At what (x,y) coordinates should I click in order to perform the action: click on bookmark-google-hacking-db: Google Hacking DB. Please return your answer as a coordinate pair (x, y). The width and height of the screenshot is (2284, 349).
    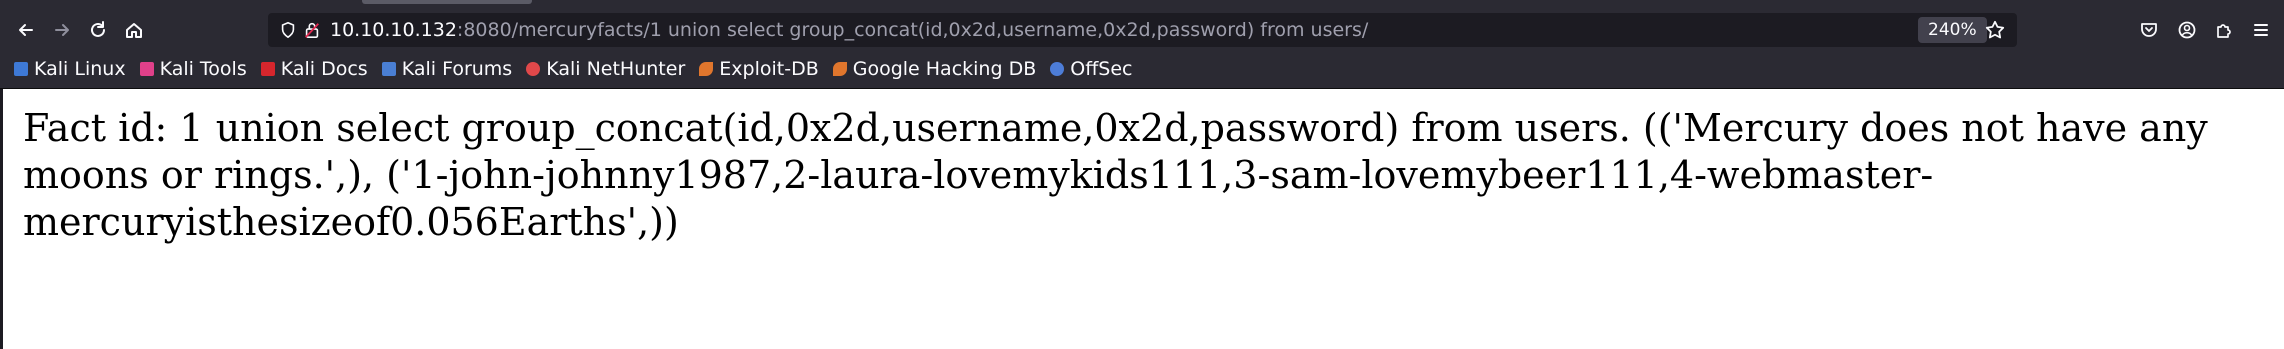
    Looking at the image, I should click on (934, 69).